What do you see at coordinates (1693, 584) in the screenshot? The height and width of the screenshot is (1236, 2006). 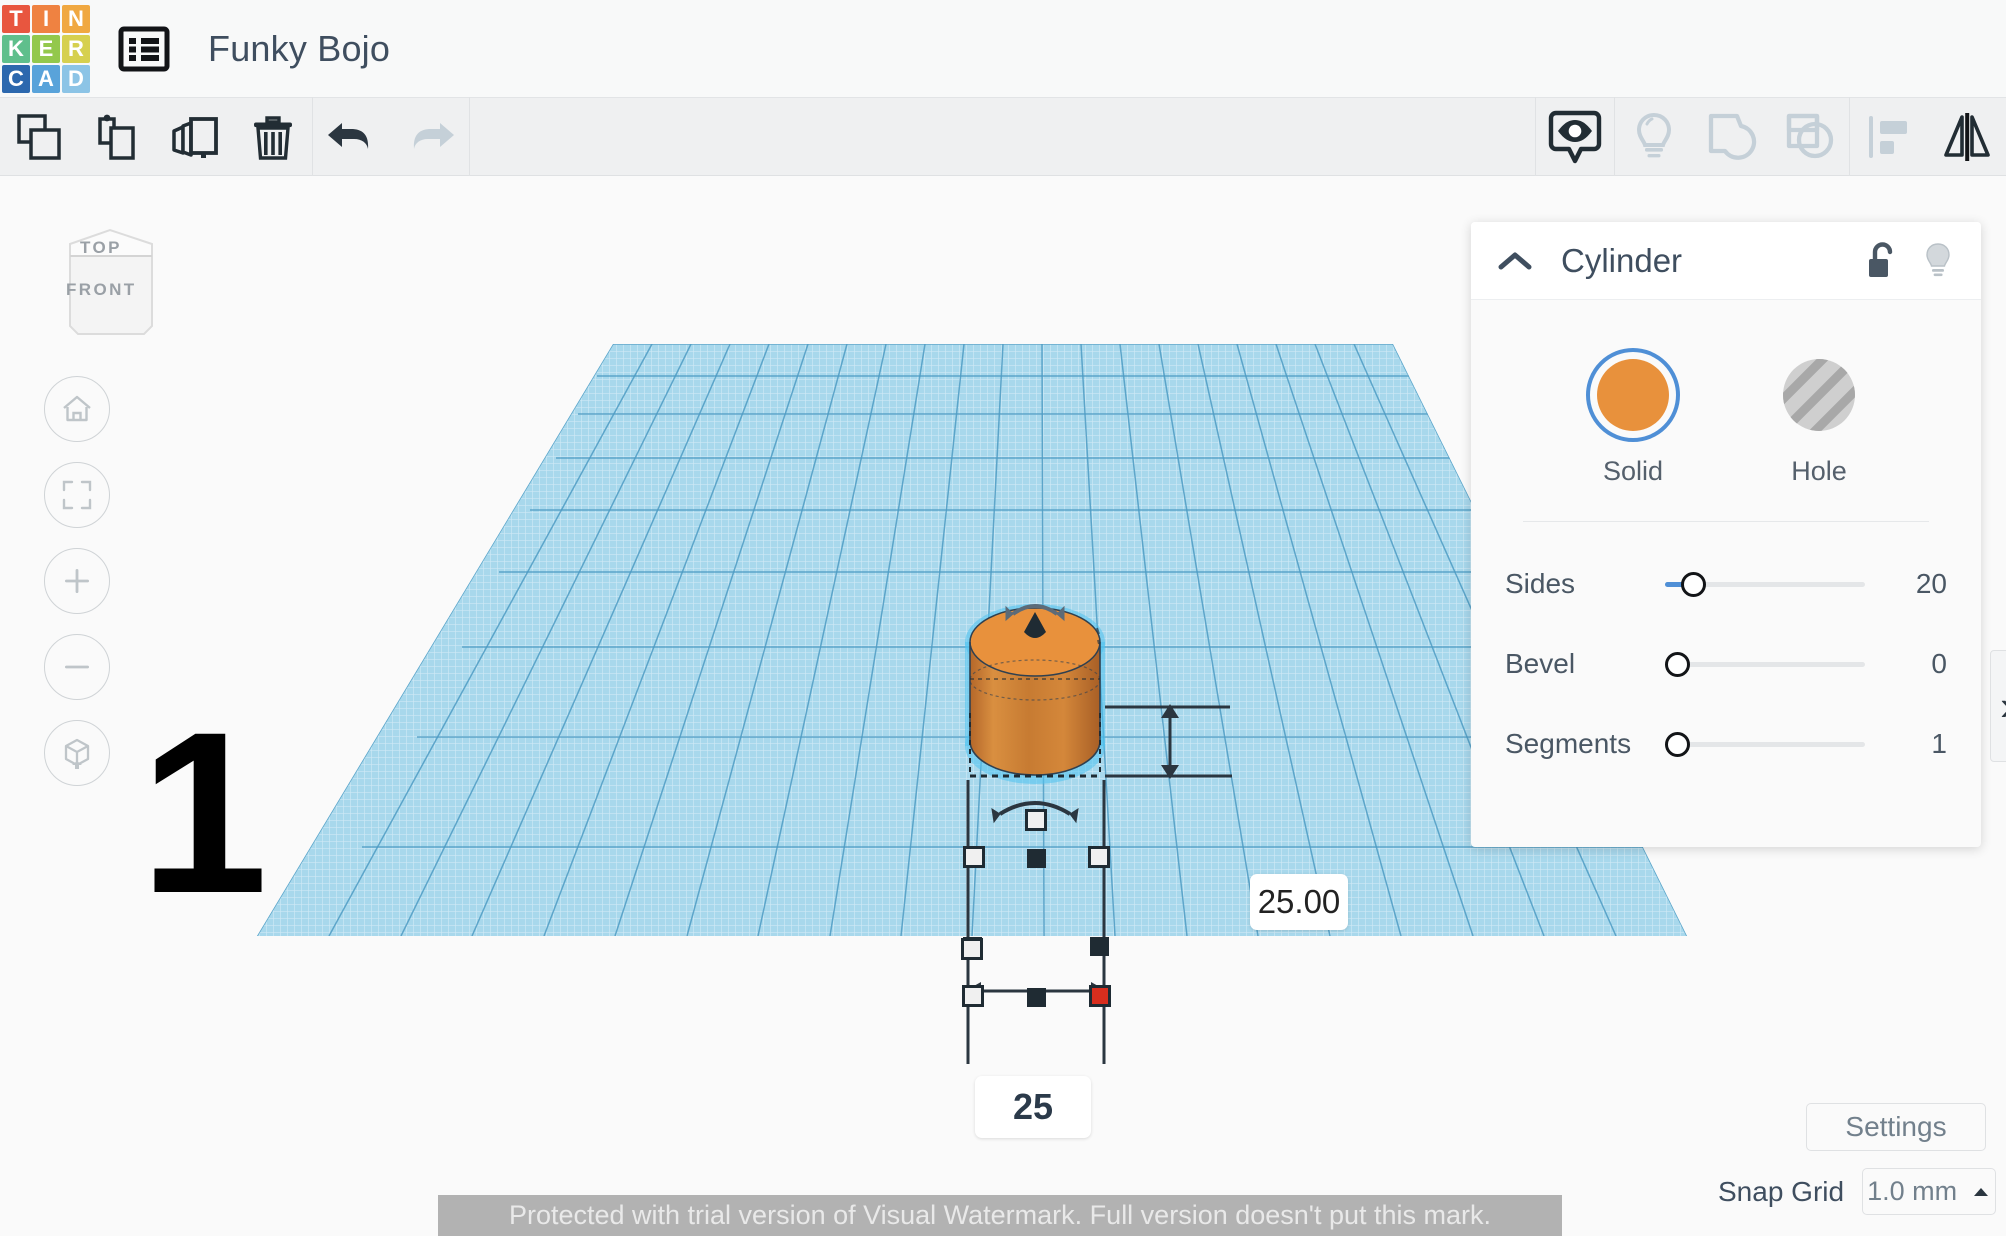 I see `sides-slider-knob` at bounding box center [1693, 584].